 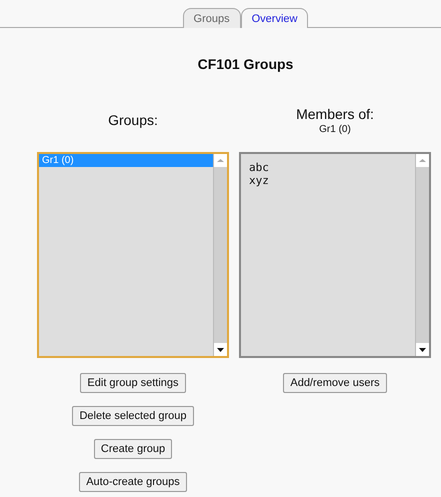 What do you see at coordinates (335, 383) in the screenshot?
I see `action-button: Add/remove users` at bounding box center [335, 383].